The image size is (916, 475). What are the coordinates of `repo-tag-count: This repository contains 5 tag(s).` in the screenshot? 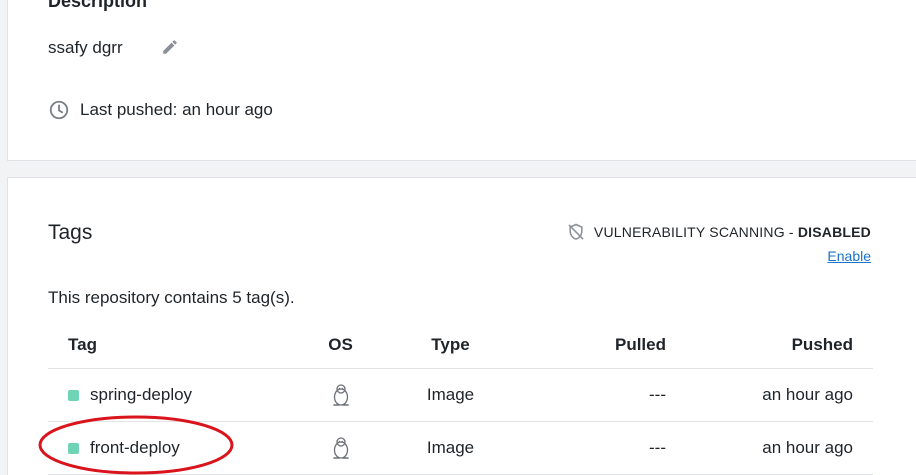 It's located at (171, 297).